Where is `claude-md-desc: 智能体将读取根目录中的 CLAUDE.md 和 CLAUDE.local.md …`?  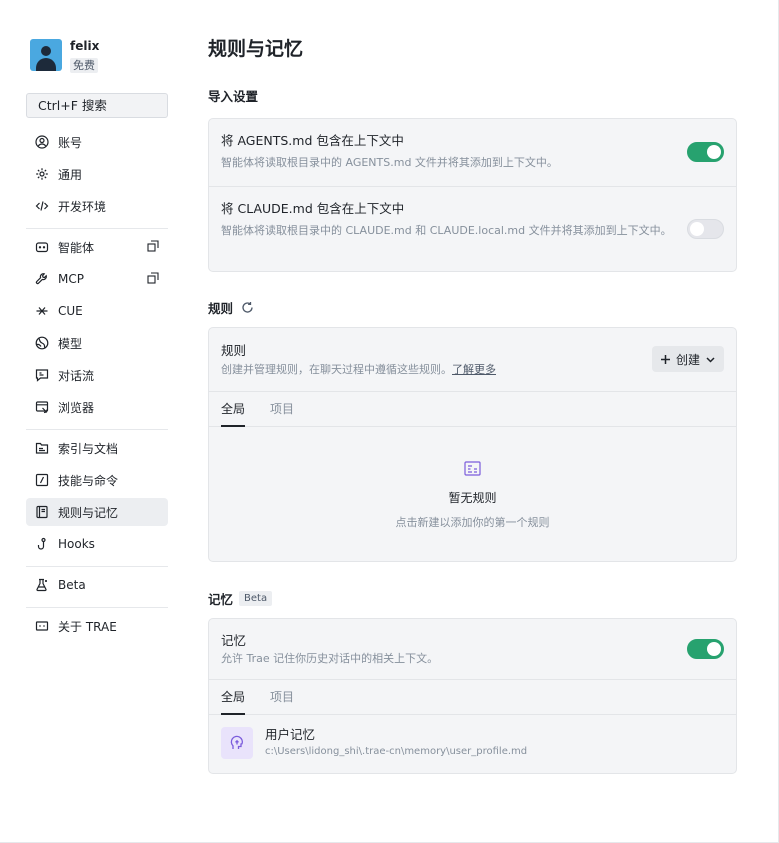 claude-md-desc: 智能体将读取根目录中的 CLAUDE.md 和 CLAUDE.local.md … is located at coordinates (446, 230).